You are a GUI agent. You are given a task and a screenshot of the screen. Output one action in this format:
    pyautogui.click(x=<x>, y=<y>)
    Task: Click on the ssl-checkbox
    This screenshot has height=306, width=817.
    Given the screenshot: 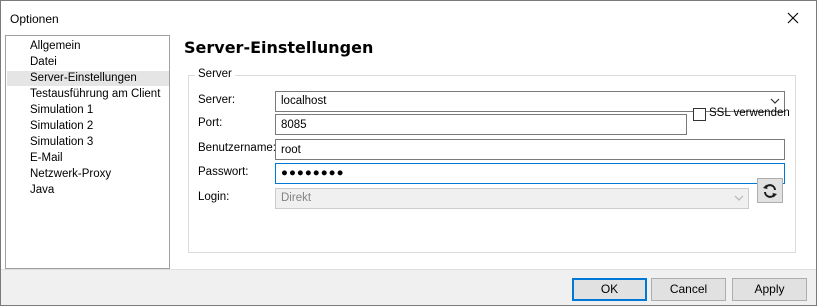 What is the action you would take?
    pyautogui.click(x=699, y=114)
    